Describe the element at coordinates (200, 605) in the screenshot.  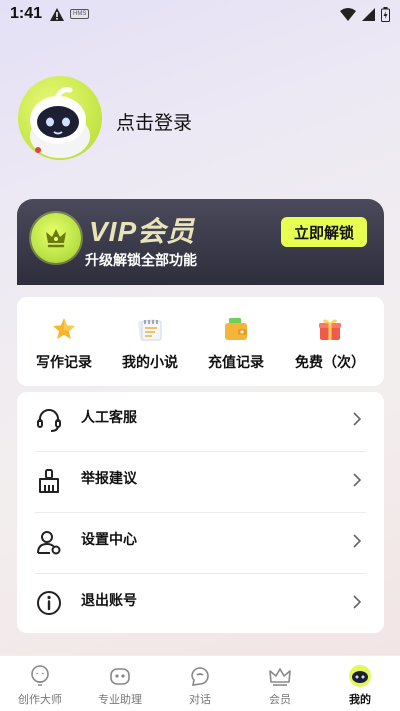
I see `menu-item-logout: 退出账号` at that location.